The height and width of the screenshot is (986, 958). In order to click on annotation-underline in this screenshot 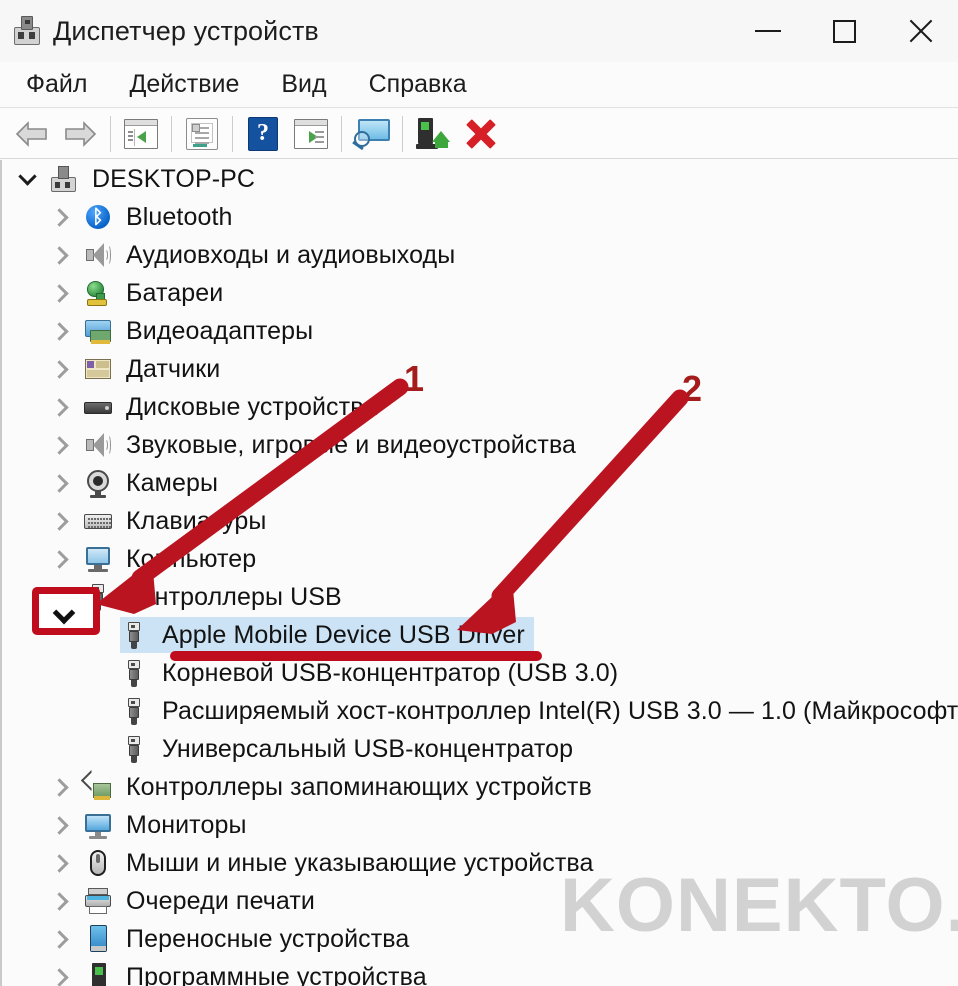, I will do `click(356, 656)`.